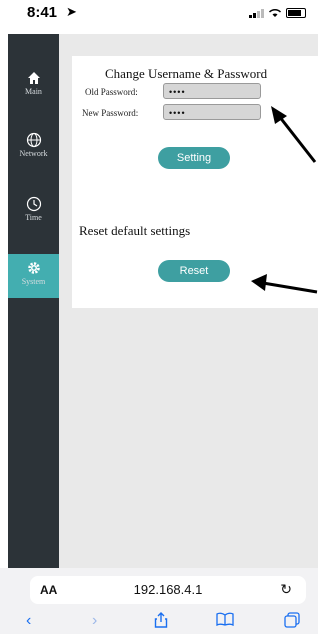 This screenshot has width=320, height=634. What do you see at coordinates (194, 158) in the screenshot?
I see `setting-button: Setting` at bounding box center [194, 158].